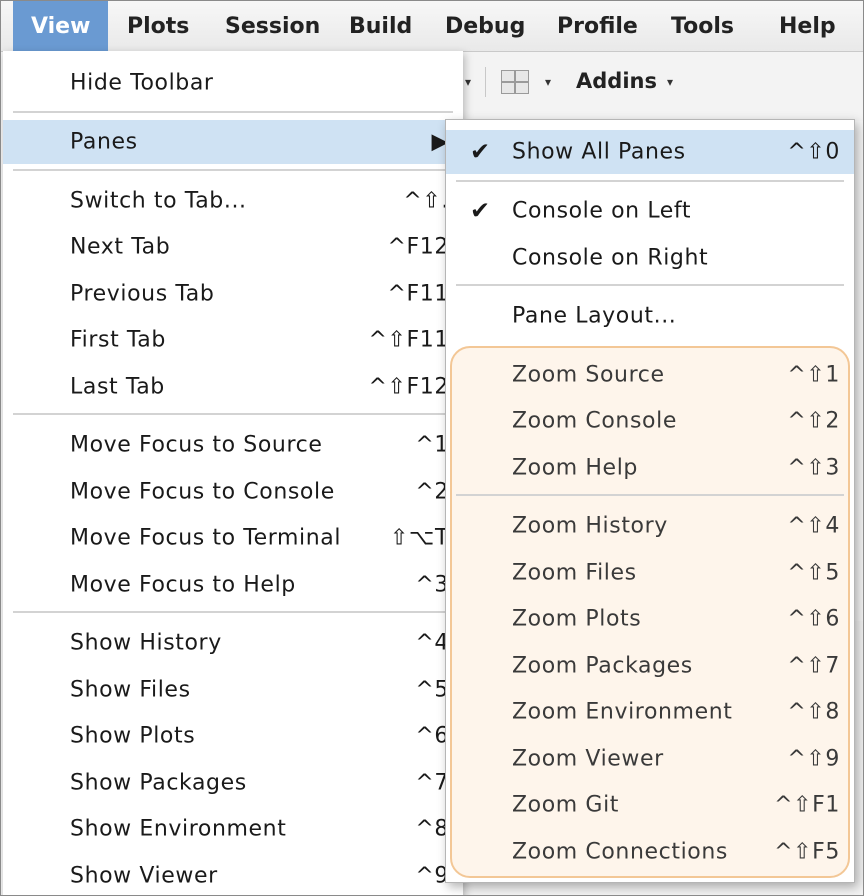 The image size is (864, 896). What do you see at coordinates (272, 26) in the screenshot?
I see `menu-session: Session` at bounding box center [272, 26].